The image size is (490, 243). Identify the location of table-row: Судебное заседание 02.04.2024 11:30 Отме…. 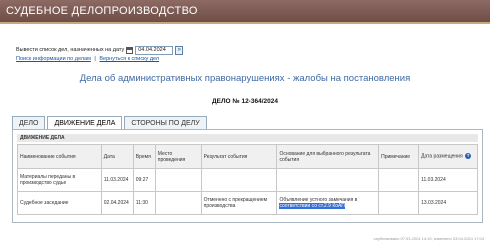
(247, 203).